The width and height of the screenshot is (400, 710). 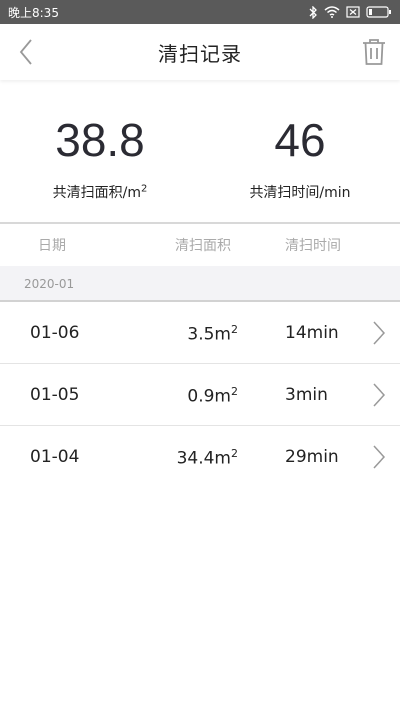 I want to click on app-bar: 清扫记录, so click(x=200, y=52).